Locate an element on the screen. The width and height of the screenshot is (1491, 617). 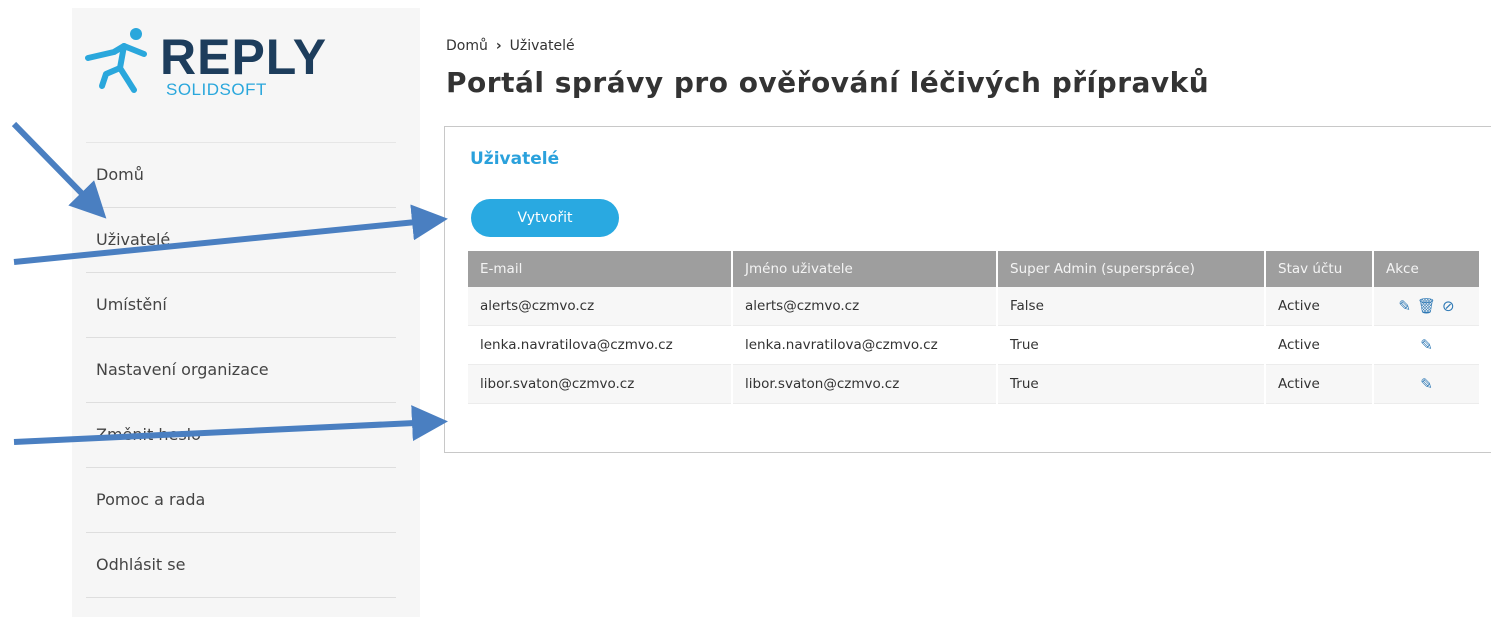
sidebar-item-help: Pomoc a rada is located at coordinates (241, 500).